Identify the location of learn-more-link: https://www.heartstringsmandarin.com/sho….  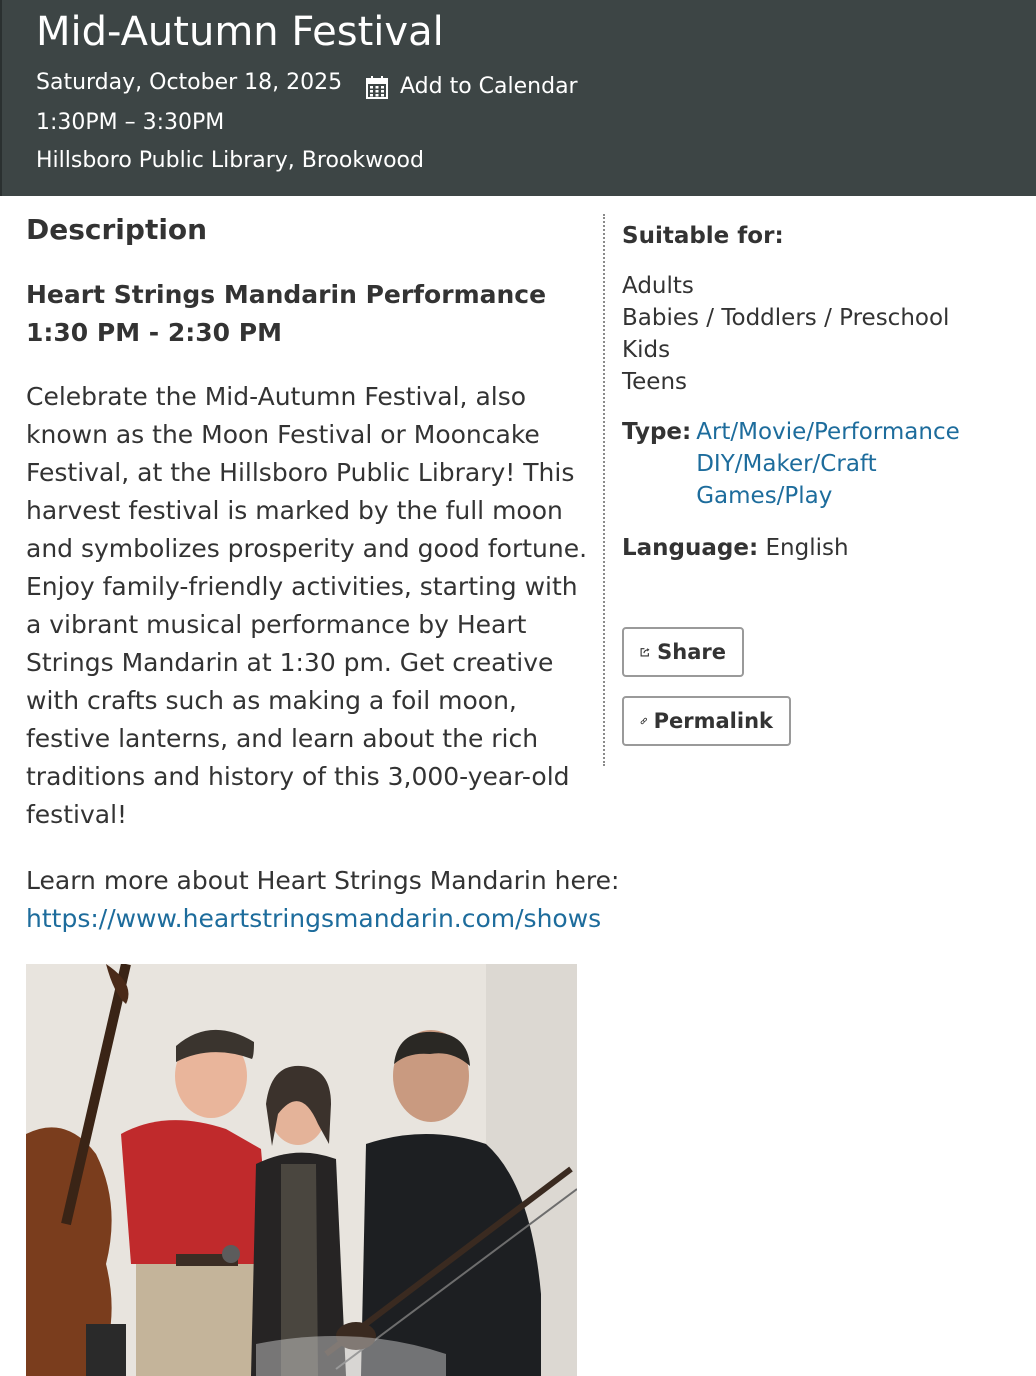
(313, 918).